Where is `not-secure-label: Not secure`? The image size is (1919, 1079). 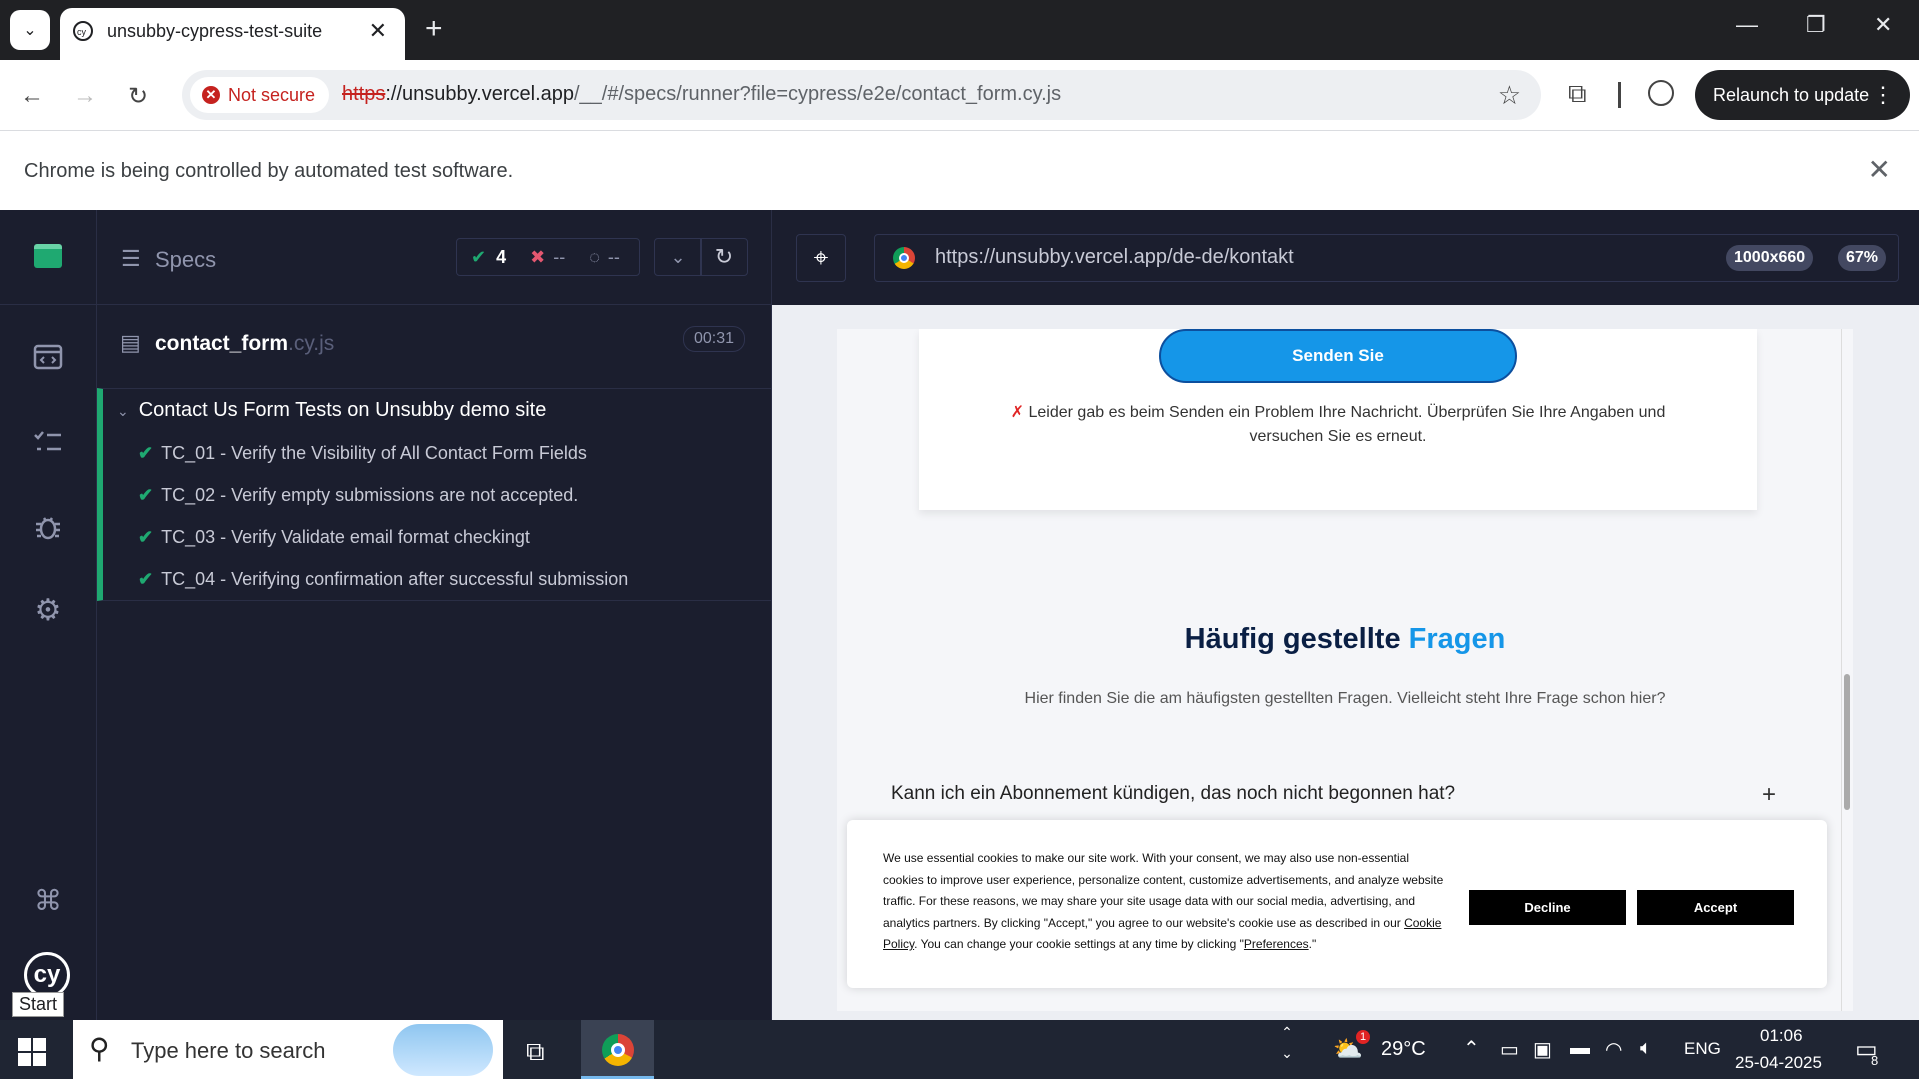 not-secure-label: Not secure is located at coordinates (272, 94).